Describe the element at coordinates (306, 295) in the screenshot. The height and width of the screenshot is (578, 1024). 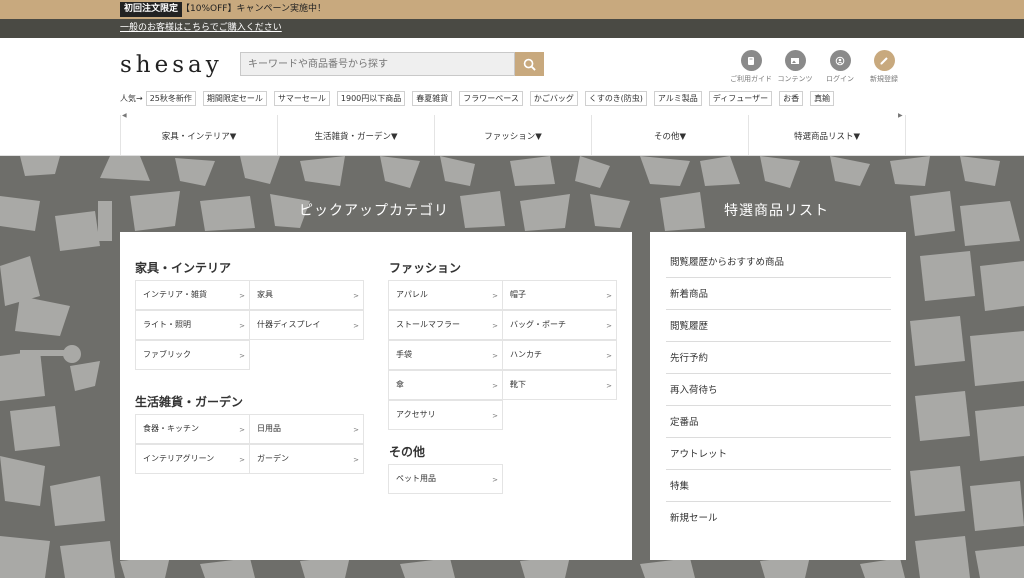
I see `category-link: 家具 >` at that location.